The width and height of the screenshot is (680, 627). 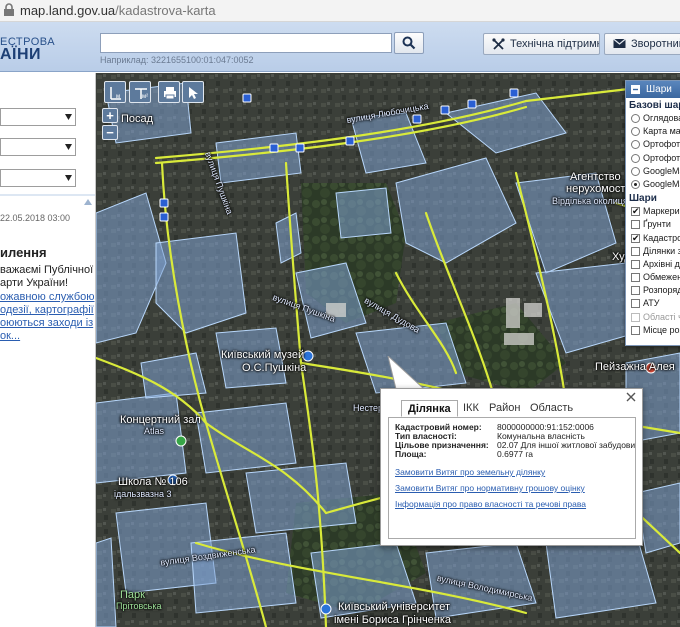 What do you see at coordinates (471, 408) in the screenshot?
I see `tab-ikk: ІКК` at bounding box center [471, 408].